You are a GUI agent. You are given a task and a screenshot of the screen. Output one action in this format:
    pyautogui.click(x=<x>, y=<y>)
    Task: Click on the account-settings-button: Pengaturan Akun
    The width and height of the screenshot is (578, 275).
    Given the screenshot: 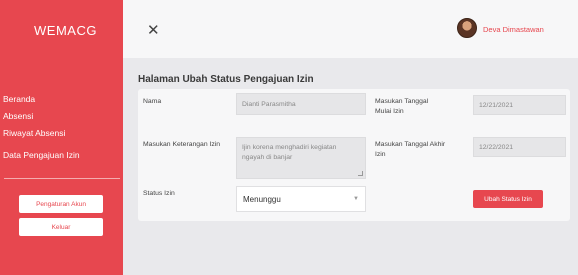 What is the action you would take?
    pyautogui.click(x=61, y=204)
    